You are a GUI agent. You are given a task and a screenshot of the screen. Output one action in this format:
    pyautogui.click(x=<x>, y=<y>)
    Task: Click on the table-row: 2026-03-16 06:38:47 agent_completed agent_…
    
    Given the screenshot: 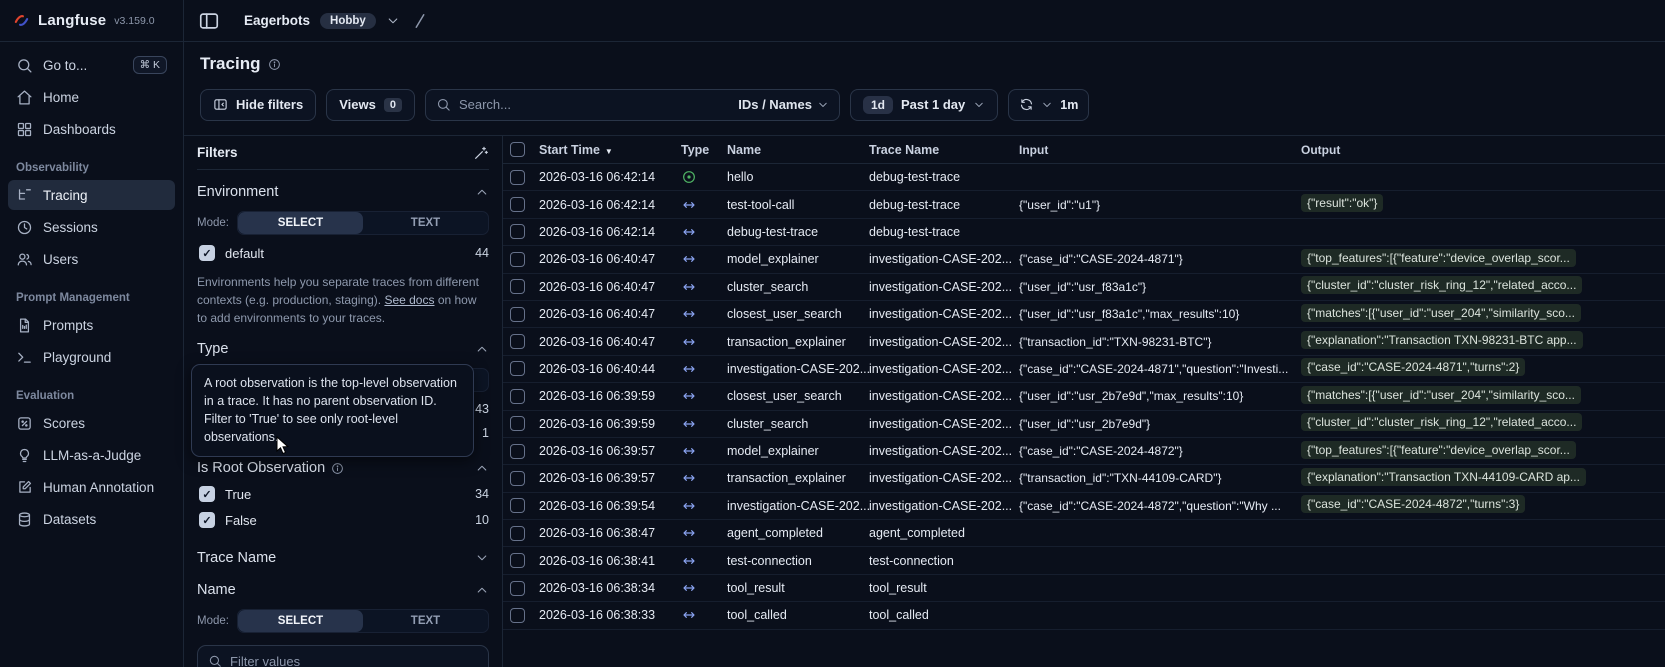 What is the action you would take?
    pyautogui.click(x=1084, y=534)
    